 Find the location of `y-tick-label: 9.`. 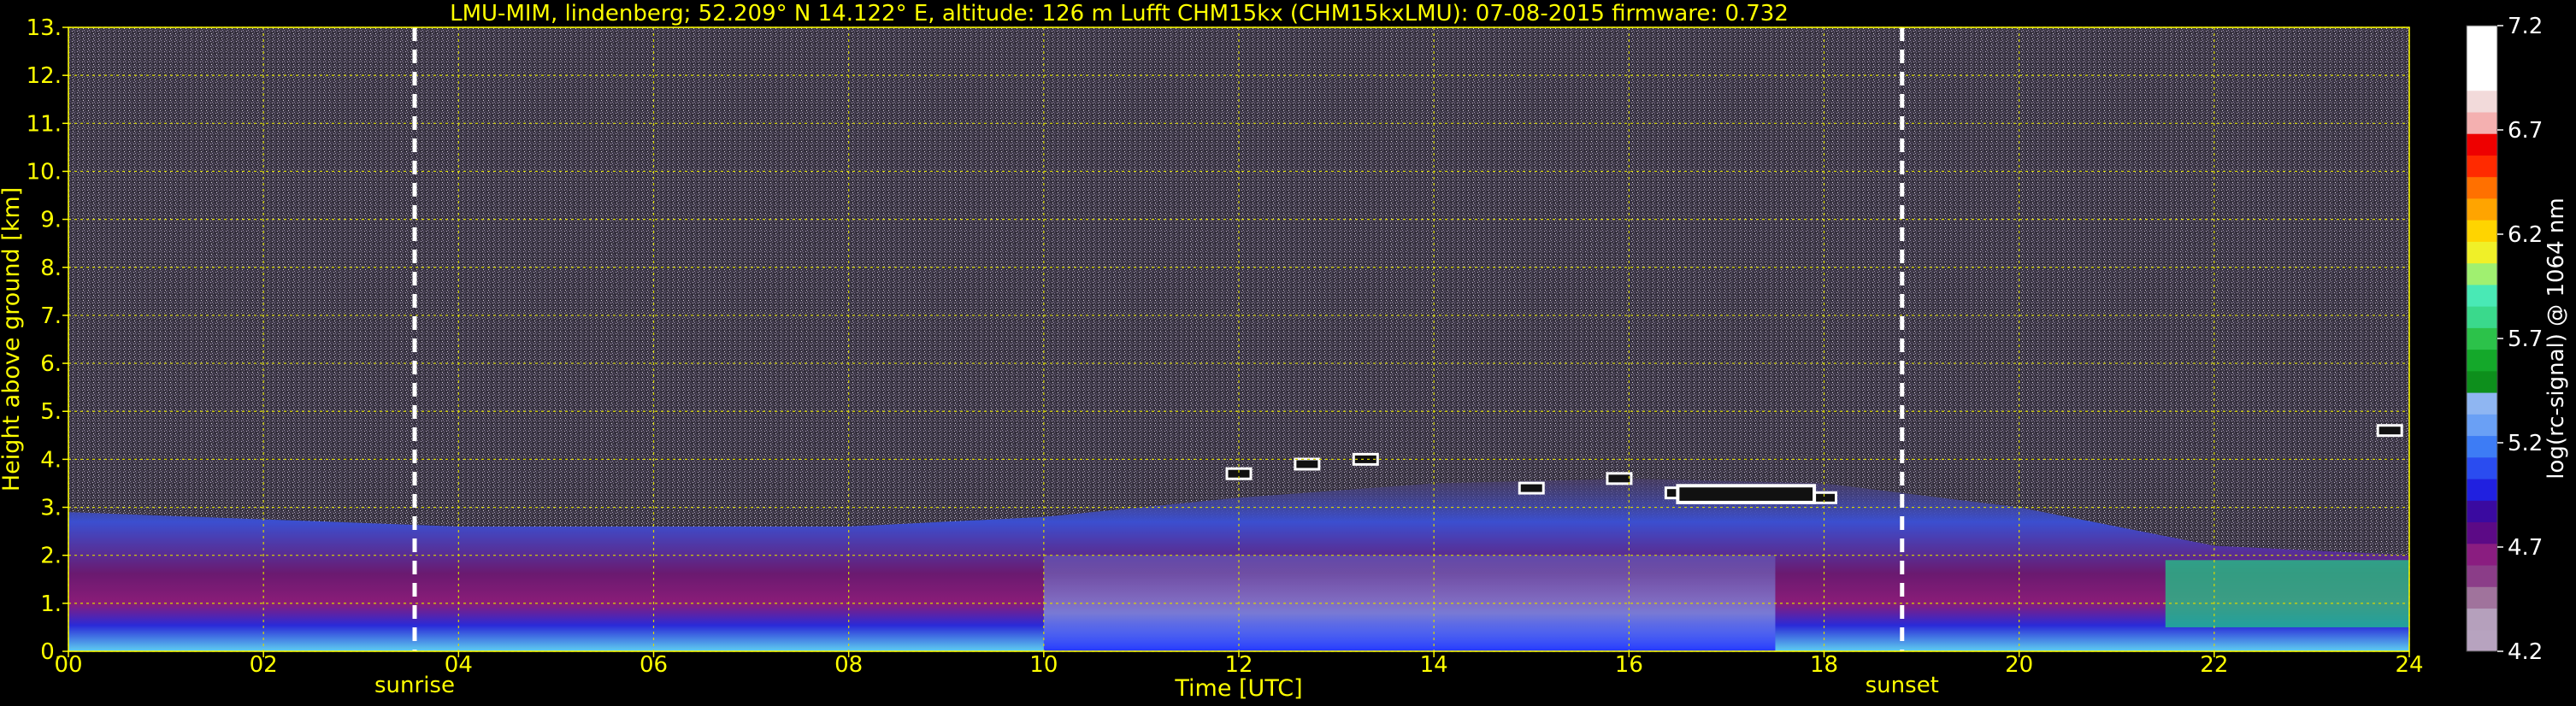

y-tick-label: 9. is located at coordinates (51, 220).